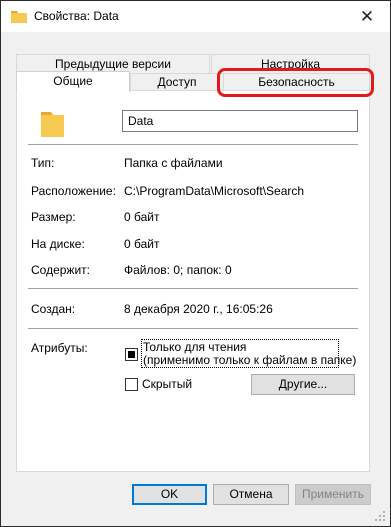  What do you see at coordinates (142, 244) in the screenshot?
I see `ondisk-value: 0 байт` at bounding box center [142, 244].